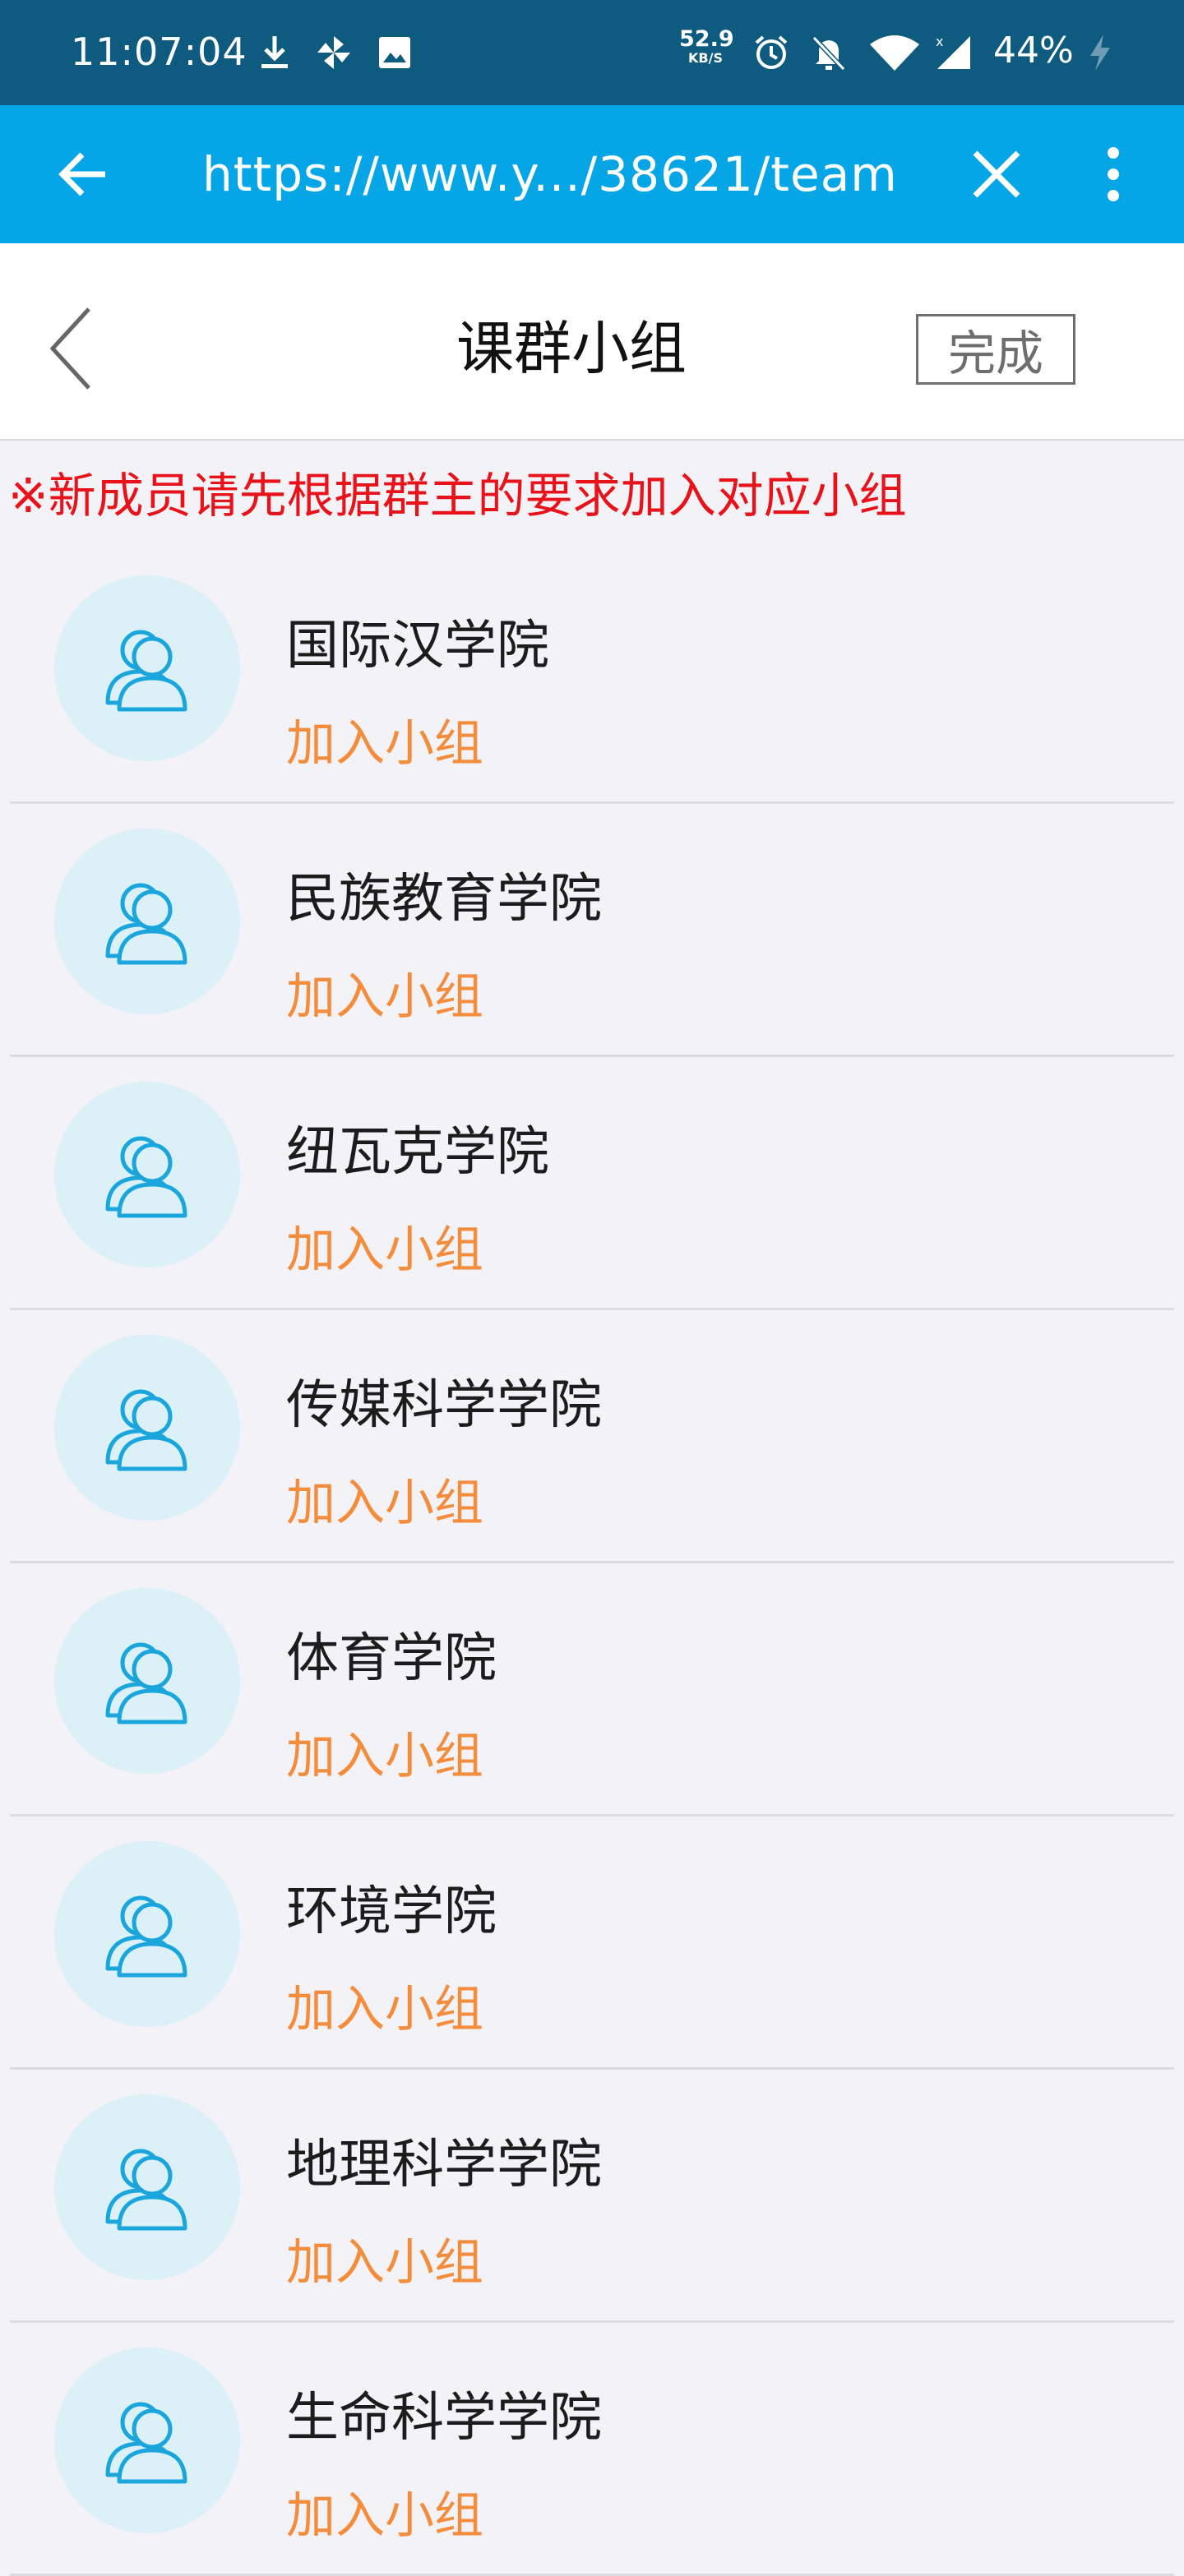 This screenshot has width=1184, height=2576. Describe the element at coordinates (334, 52) in the screenshot. I see `pinwheel-icon` at that location.